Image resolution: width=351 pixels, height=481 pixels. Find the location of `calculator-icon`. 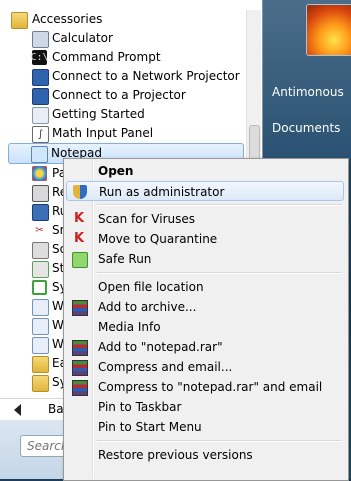

calculator-icon is located at coordinates (40, 39).